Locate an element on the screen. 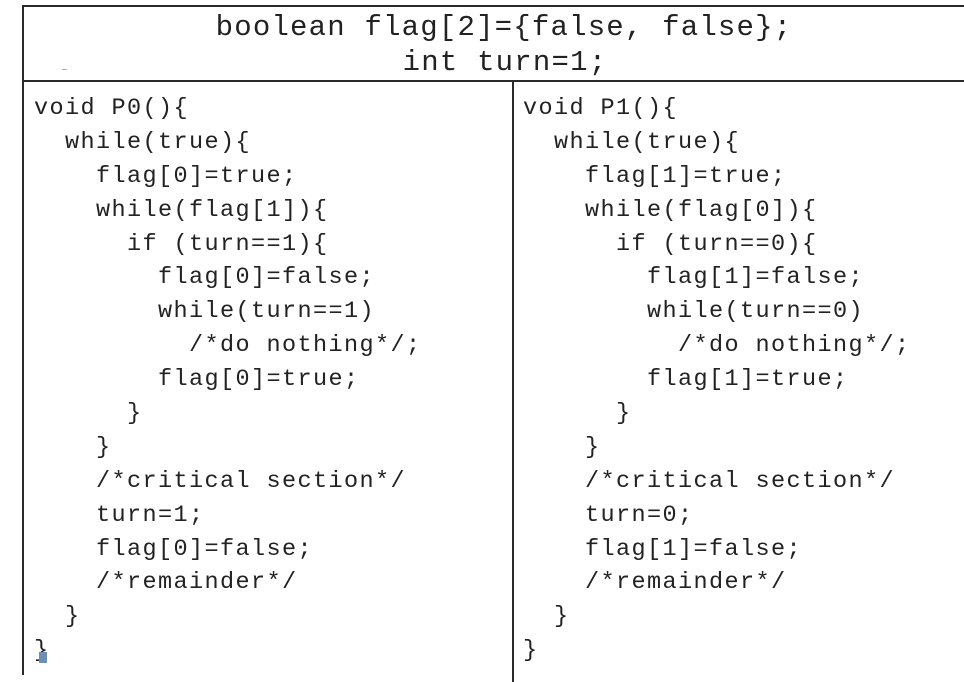 The height and width of the screenshot is (682, 964). turn-declaration: int turn=1; is located at coordinates (505, 62).